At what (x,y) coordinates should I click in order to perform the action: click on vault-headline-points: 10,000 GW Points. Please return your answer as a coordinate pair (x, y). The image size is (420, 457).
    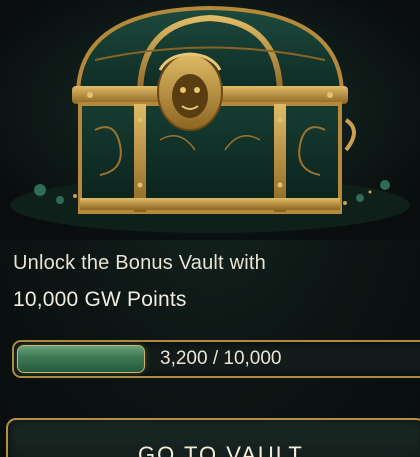
    Looking at the image, I should click on (100, 299).